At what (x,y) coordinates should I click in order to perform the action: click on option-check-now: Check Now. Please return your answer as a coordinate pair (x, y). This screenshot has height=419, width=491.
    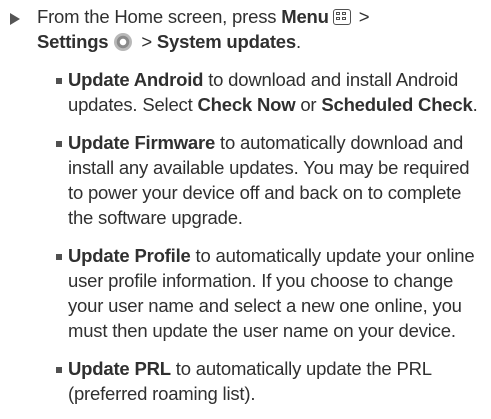
    Looking at the image, I should click on (246, 104).